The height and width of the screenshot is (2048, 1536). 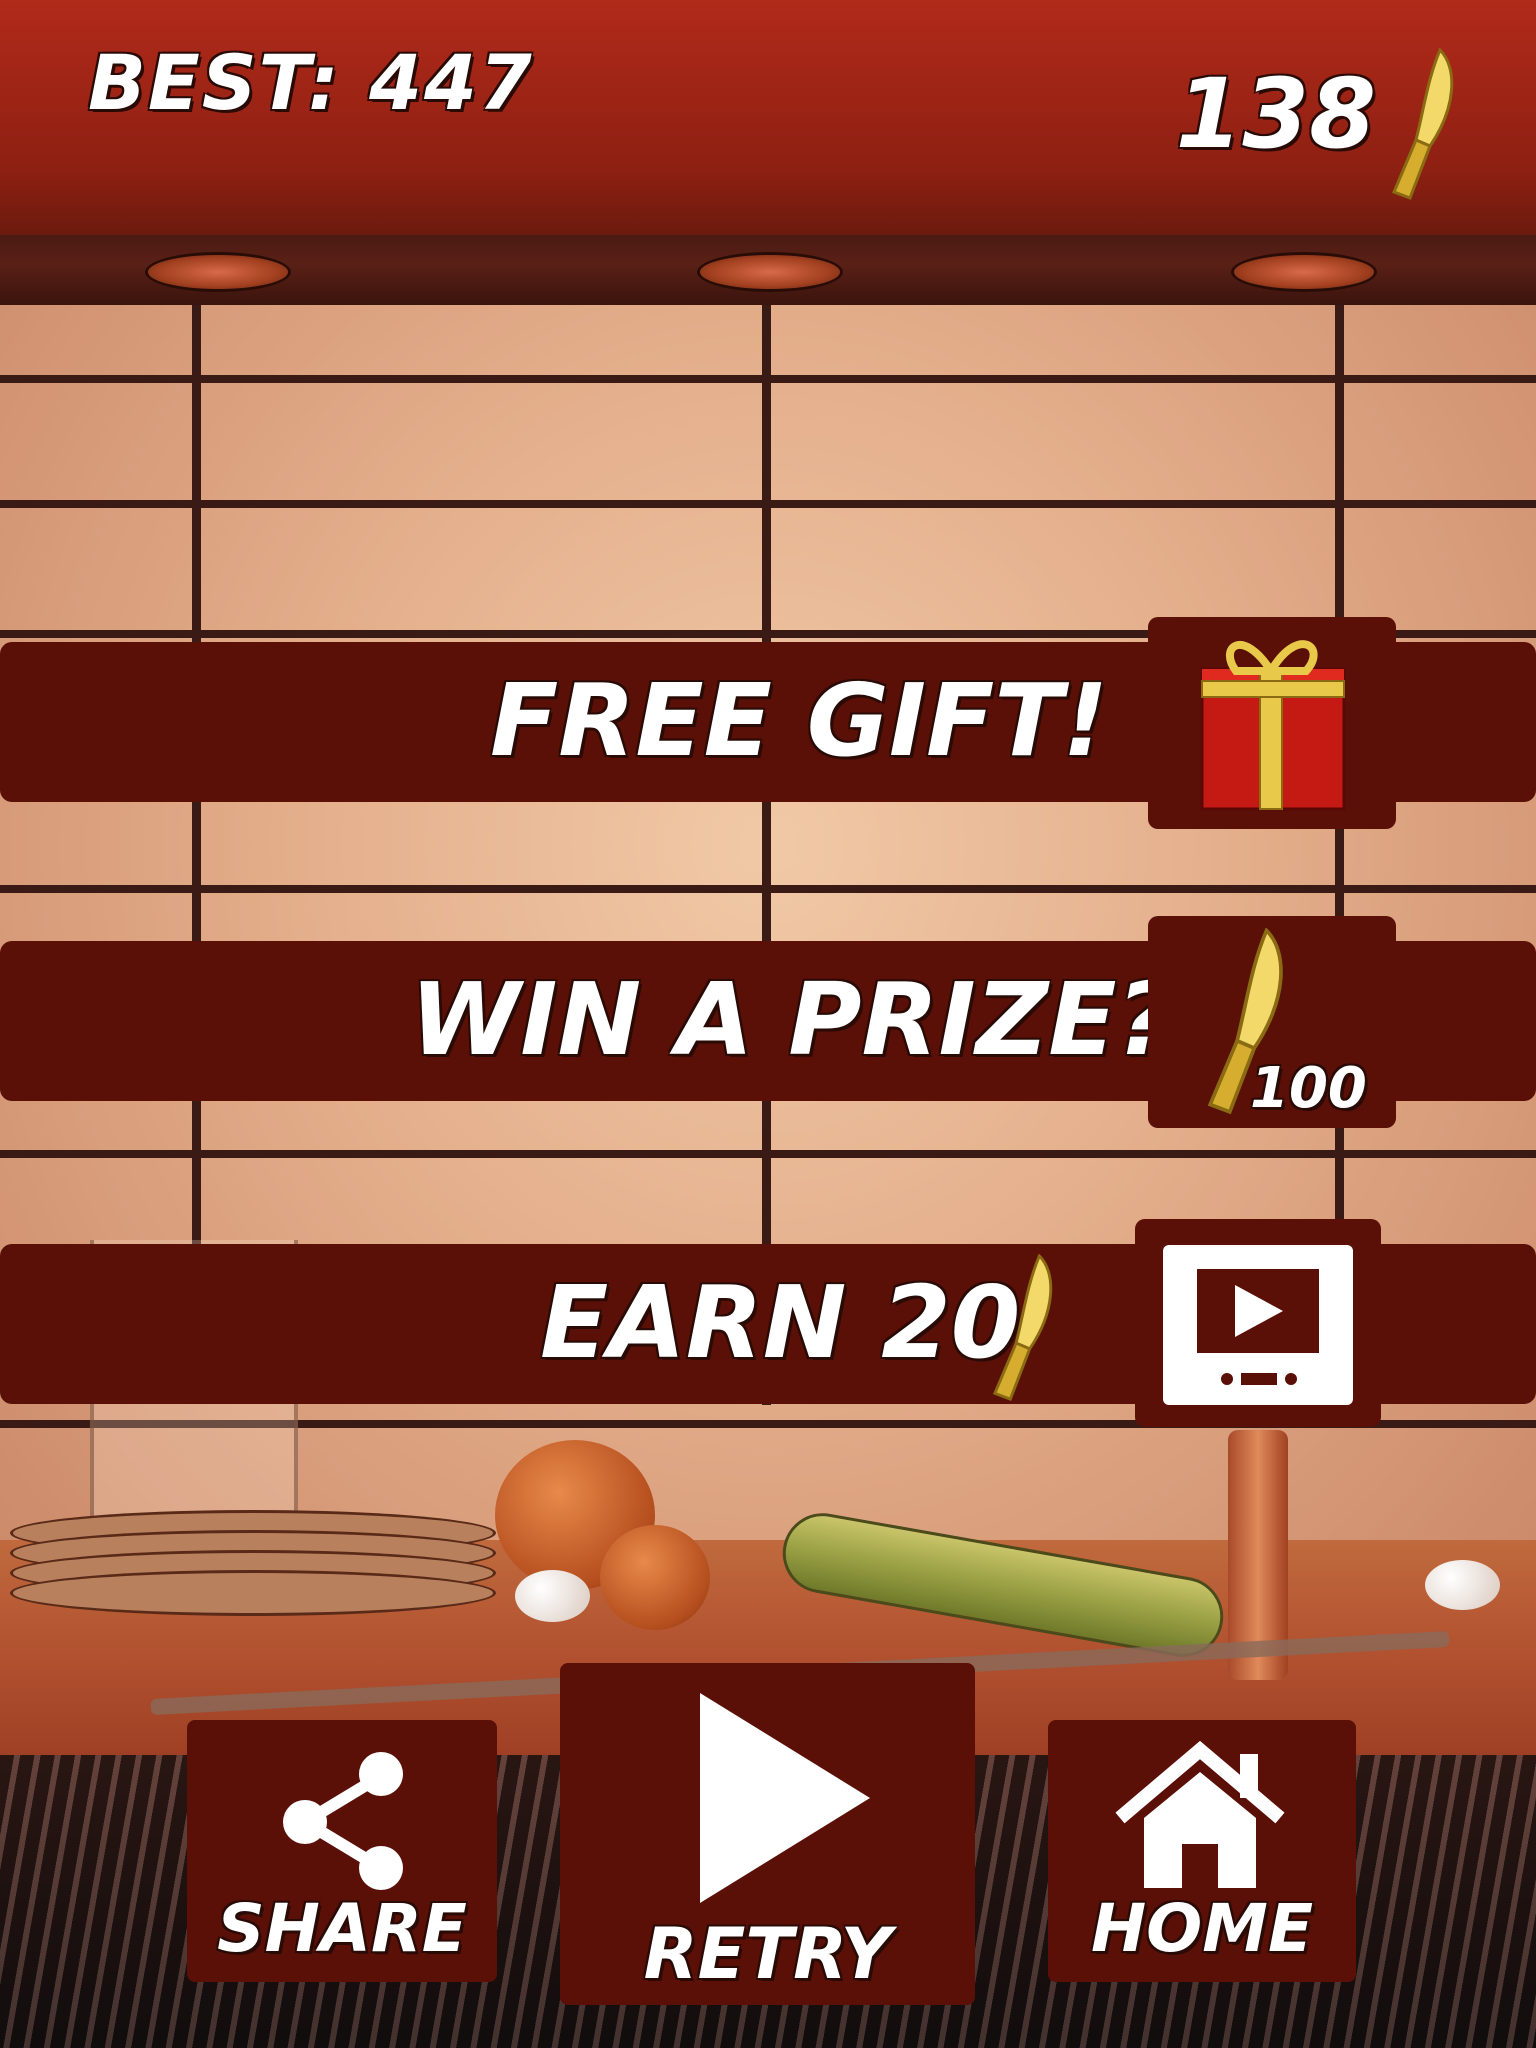 I want to click on watch-video-tile, so click(x=1258, y=1323).